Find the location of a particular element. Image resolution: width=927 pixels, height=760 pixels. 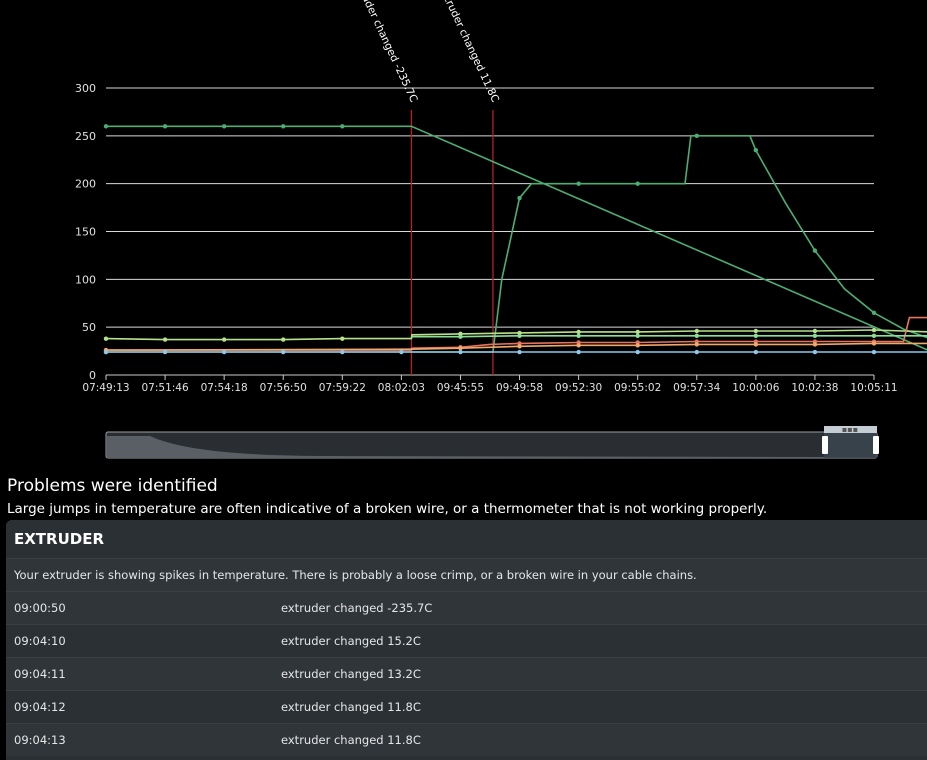

event-time: 09:04:10 is located at coordinates (40, 641).